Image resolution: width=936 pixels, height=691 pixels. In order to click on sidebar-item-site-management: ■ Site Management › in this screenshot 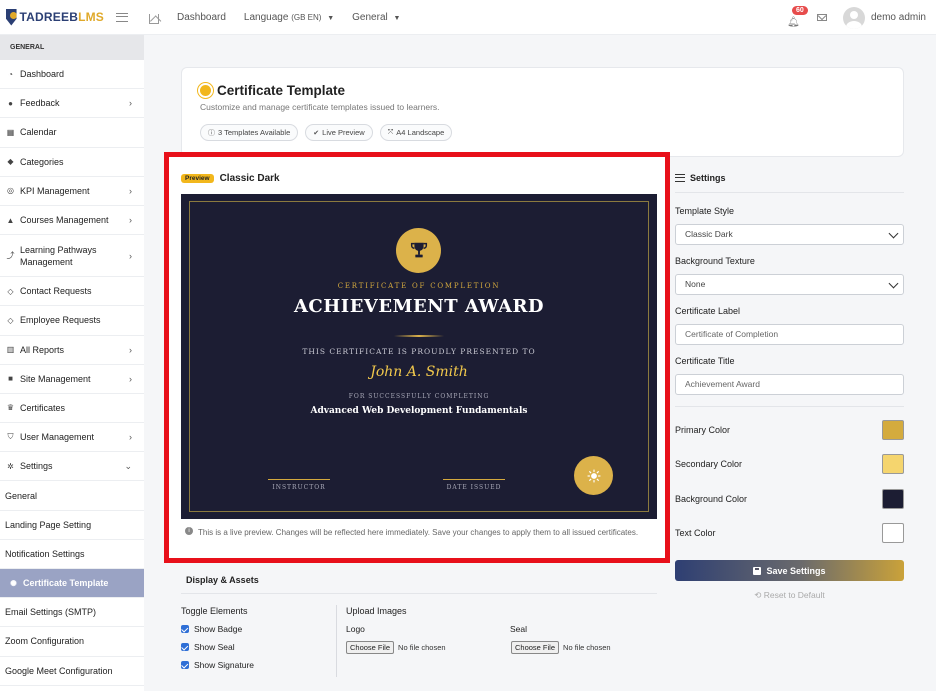, I will do `click(72, 379)`.